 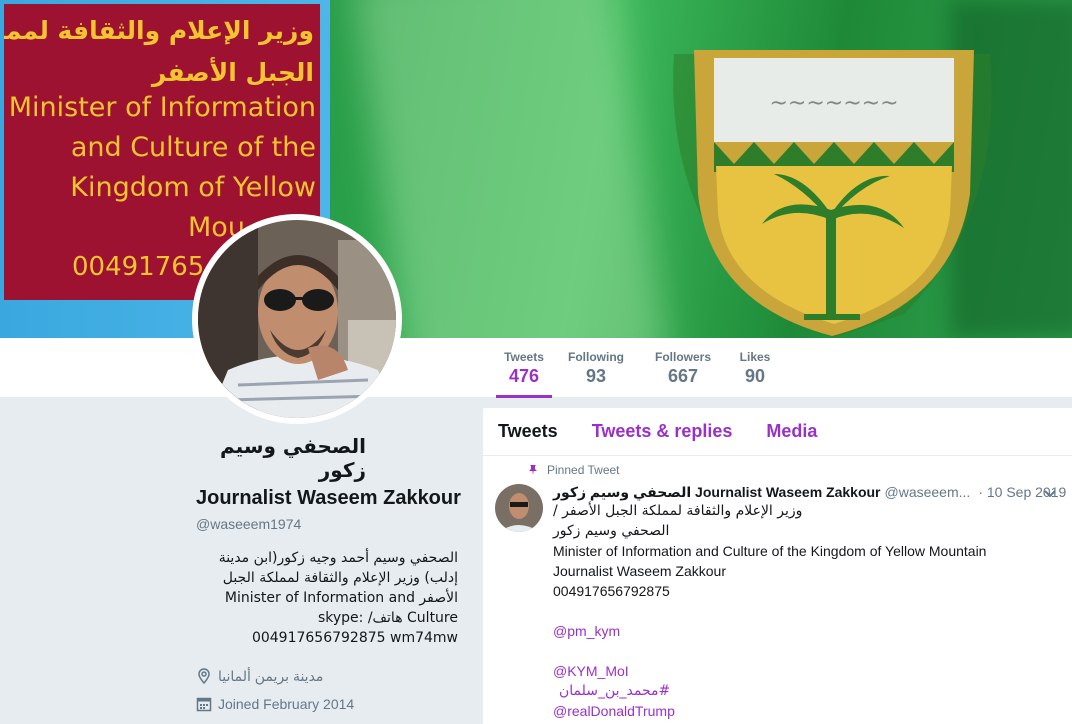 What do you see at coordinates (683, 376) in the screenshot?
I see `stat-followers-value: 667` at bounding box center [683, 376].